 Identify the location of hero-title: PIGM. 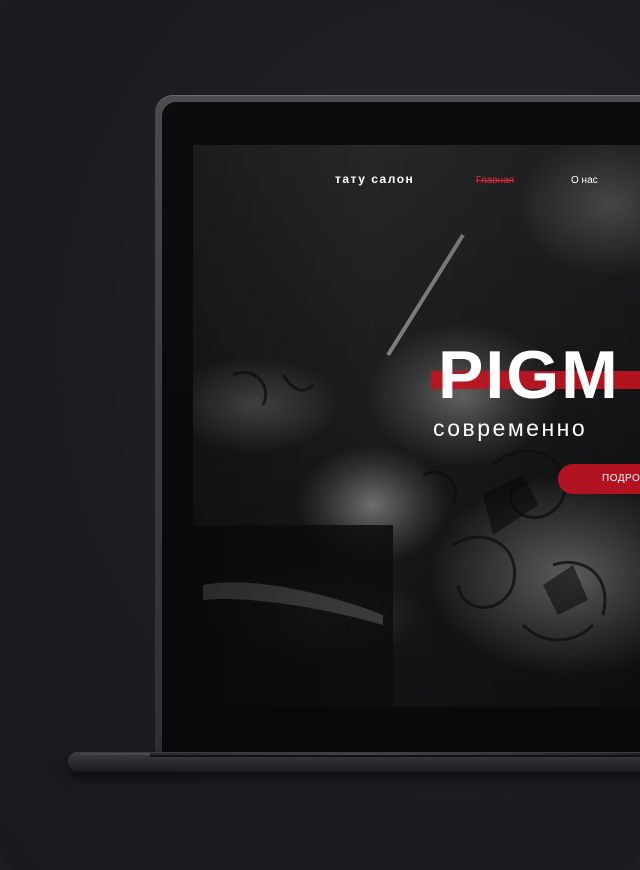
(529, 375).